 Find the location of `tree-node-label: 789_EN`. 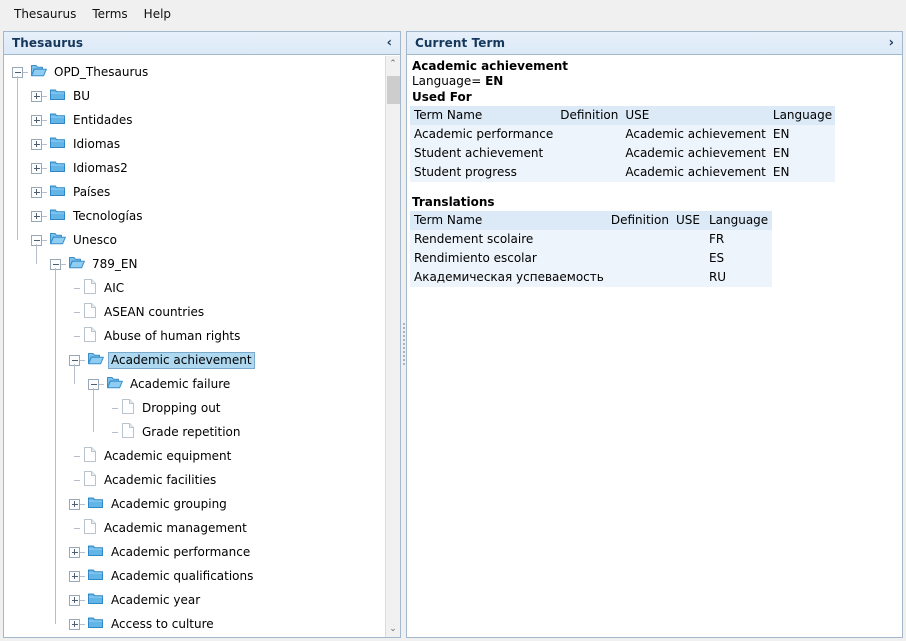

tree-node-label: 789_EN is located at coordinates (115, 263).